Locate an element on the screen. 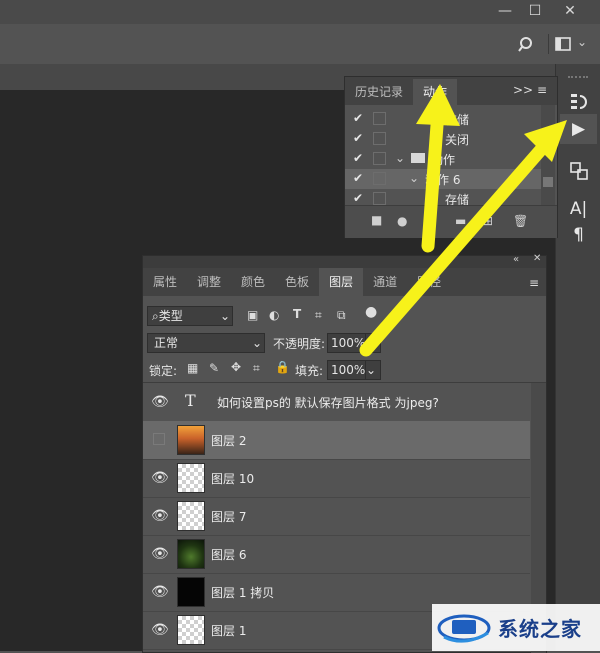 The width and height of the screenshot is (600, 653). watermark-logo-icon is located at coordinates (464, 628).